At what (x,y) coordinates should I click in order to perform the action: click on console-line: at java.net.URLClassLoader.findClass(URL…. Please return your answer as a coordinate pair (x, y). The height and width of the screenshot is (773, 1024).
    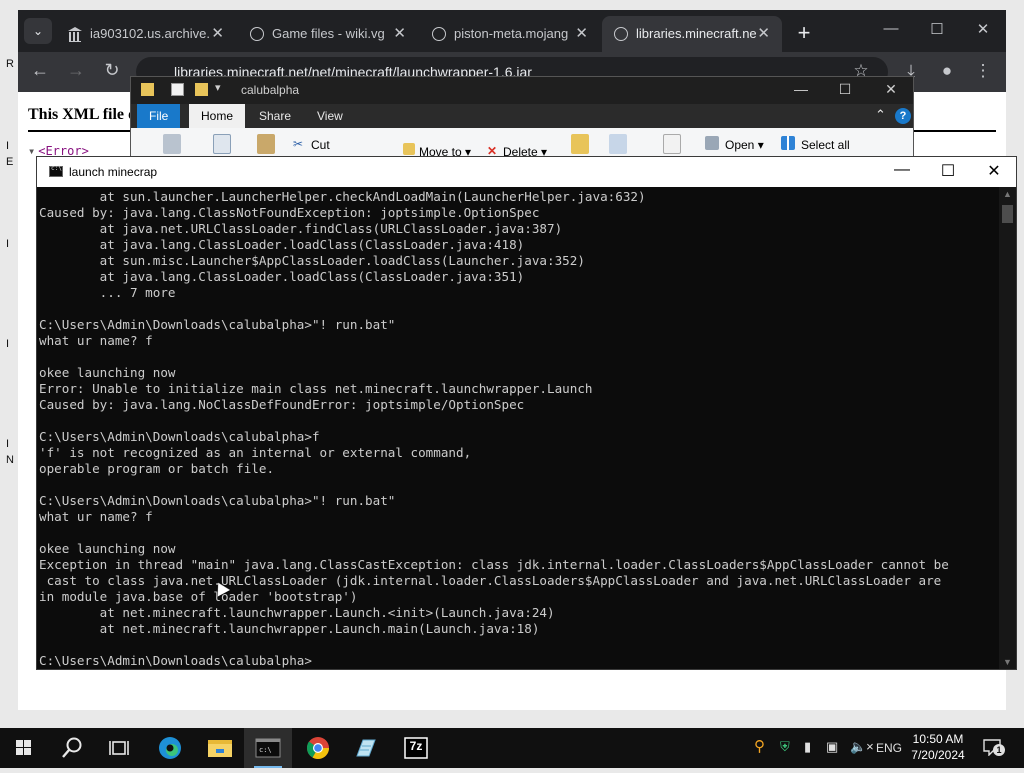
    Looking at the image, I should click on (301, 228).